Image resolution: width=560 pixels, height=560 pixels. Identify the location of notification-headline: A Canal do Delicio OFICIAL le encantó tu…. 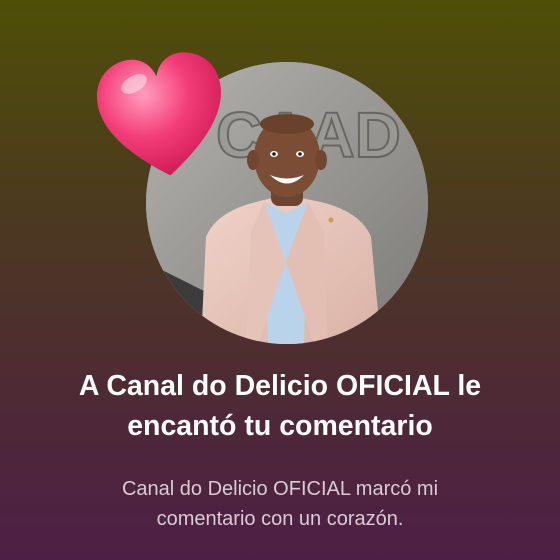
(280, 406).